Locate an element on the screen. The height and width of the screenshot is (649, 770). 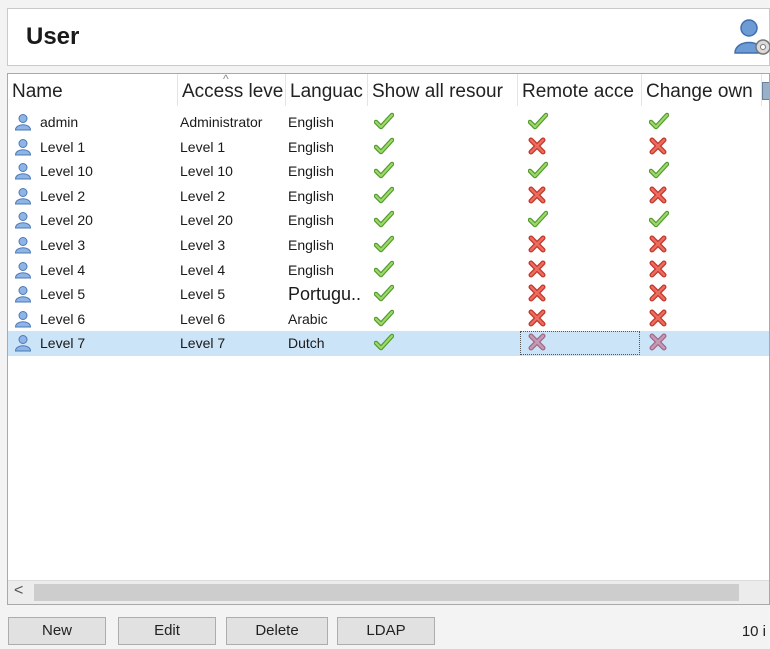
item-count: 10 i is located at coordinates (753, 631).